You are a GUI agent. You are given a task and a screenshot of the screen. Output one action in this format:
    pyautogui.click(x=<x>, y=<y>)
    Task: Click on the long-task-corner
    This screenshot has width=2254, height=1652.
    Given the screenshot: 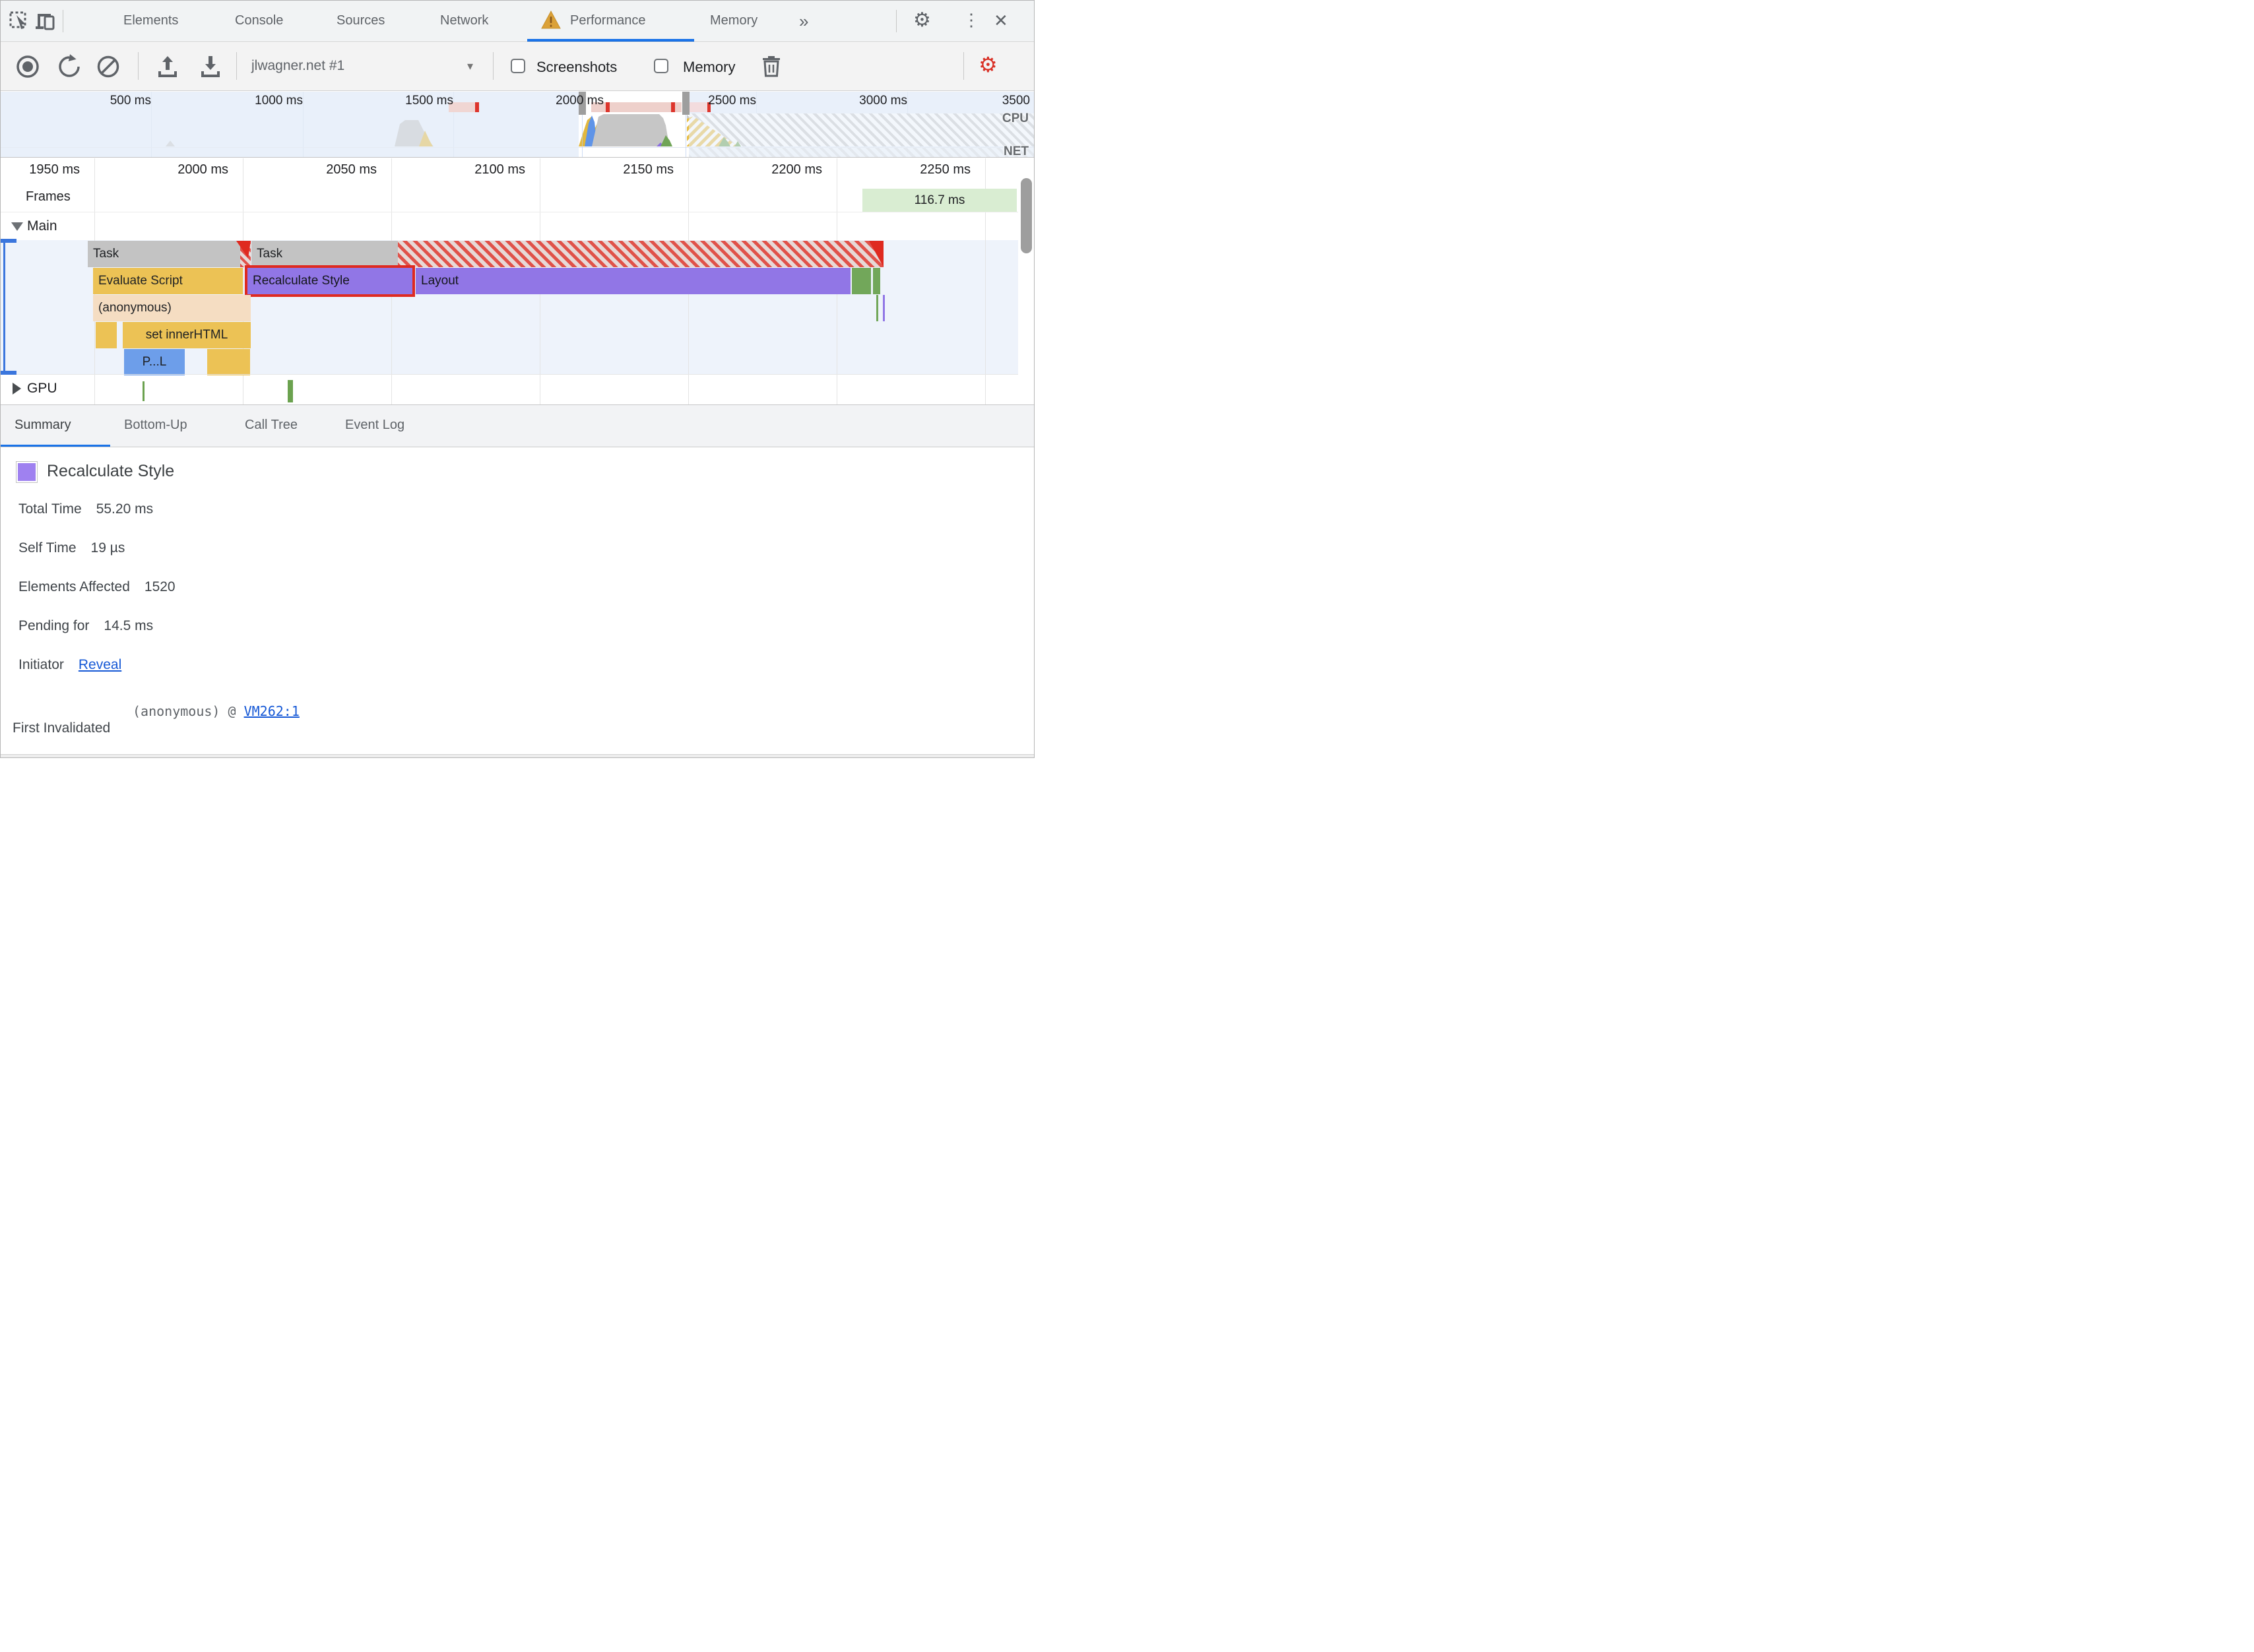 What is the action you would take?
    pyautogui.click(x=243, y=249)
    